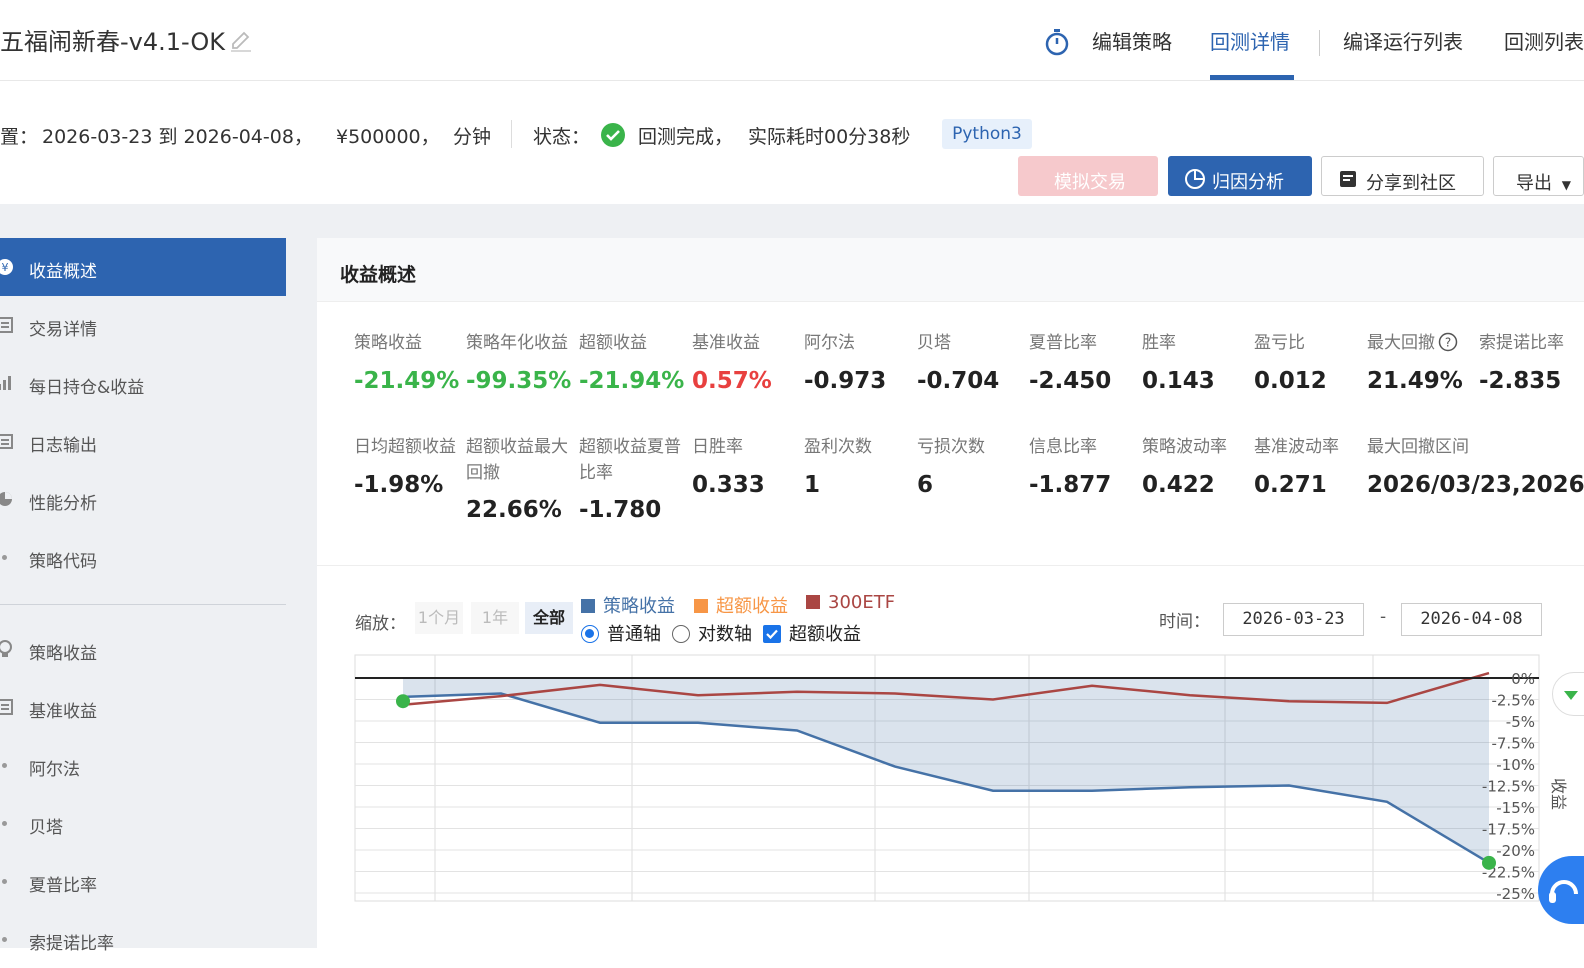  Describe the element at coordinates (1544, 40) in the screenshot. I see `tab-backtest-list: 回测列表` at that location.